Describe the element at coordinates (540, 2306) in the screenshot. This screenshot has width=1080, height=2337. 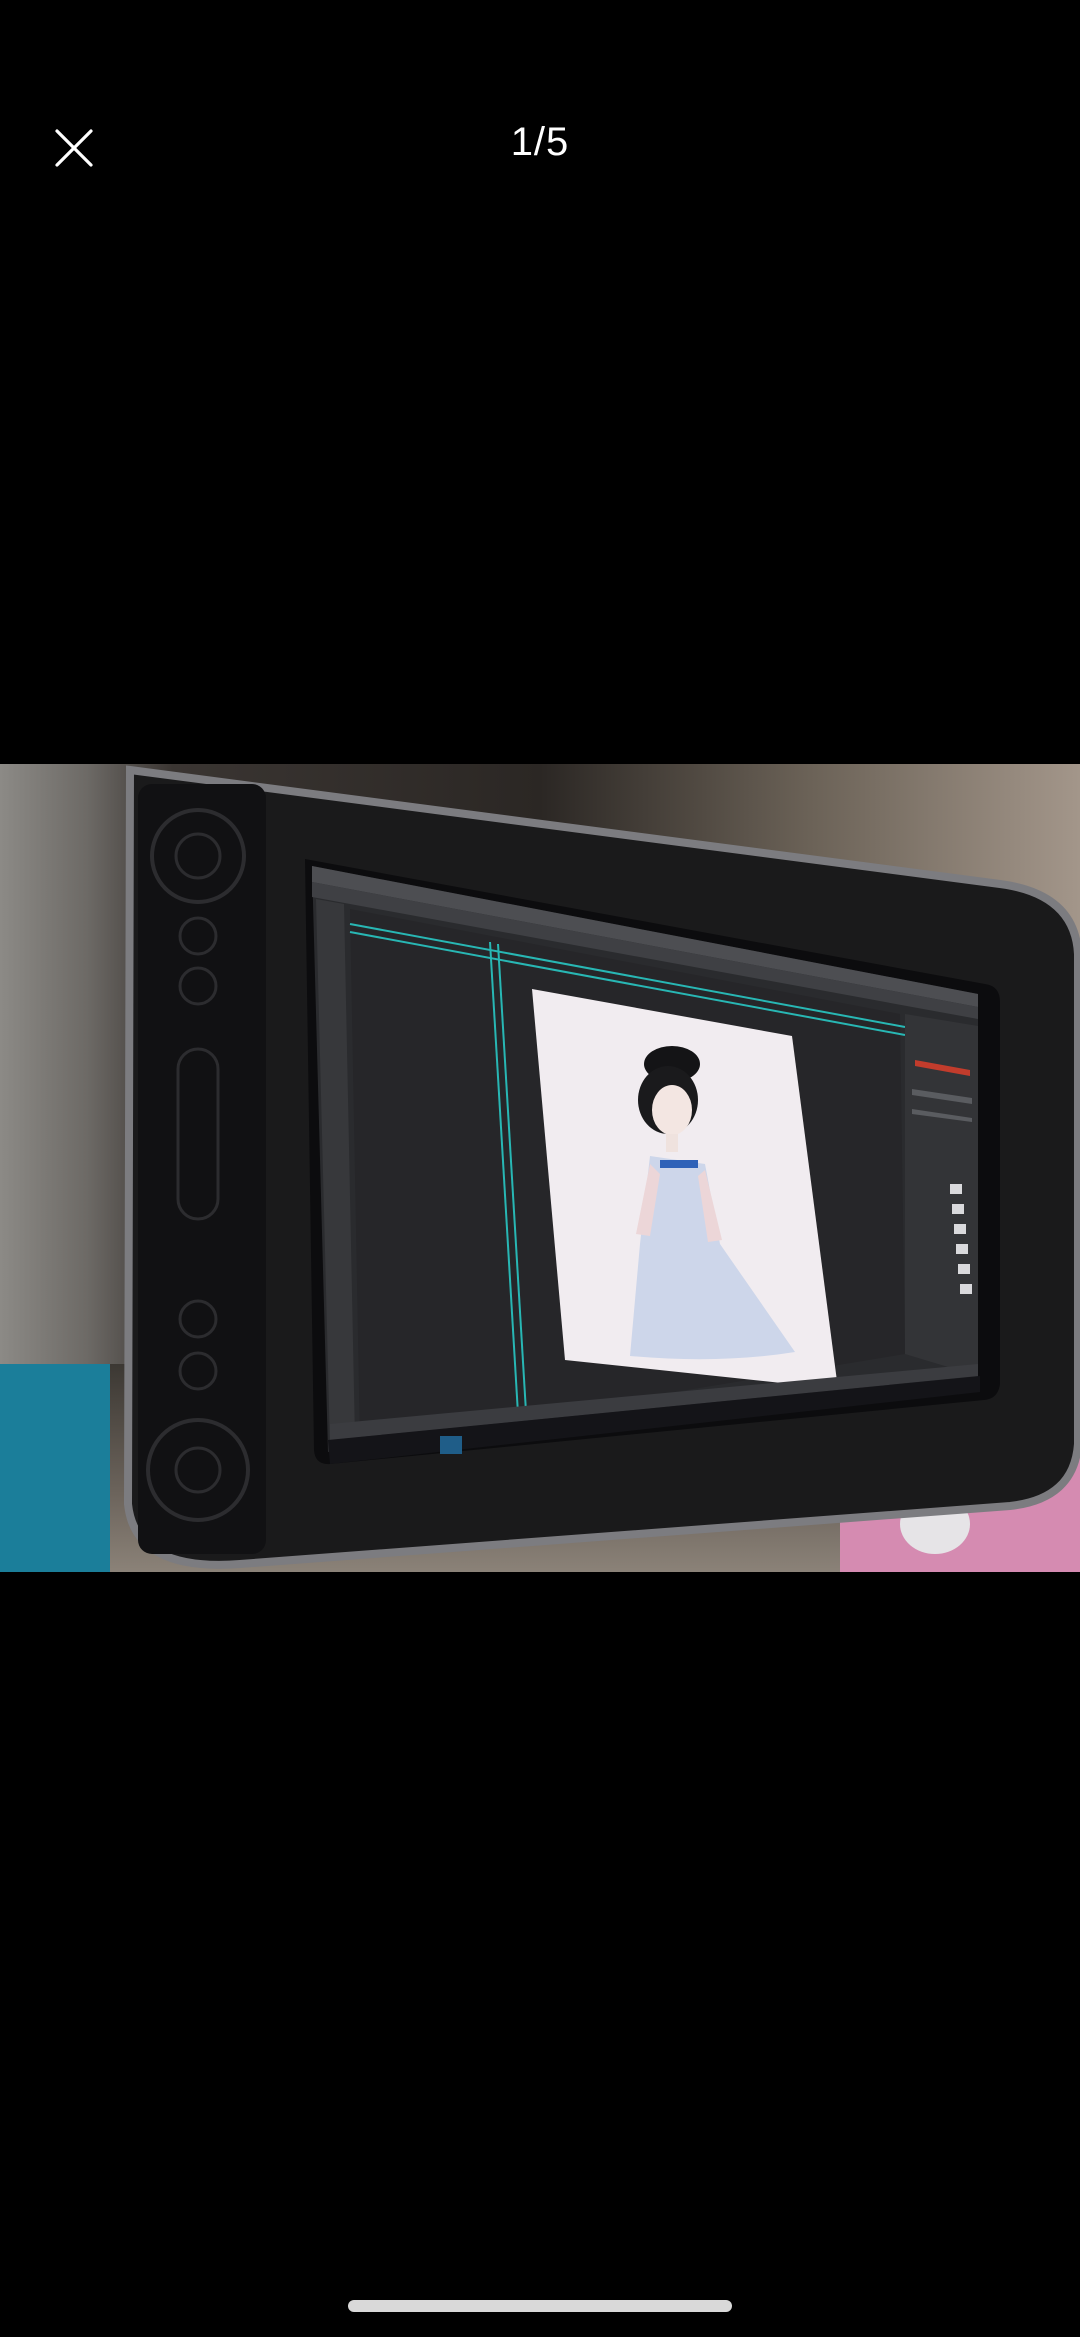
I see `home-indicator` at that location.